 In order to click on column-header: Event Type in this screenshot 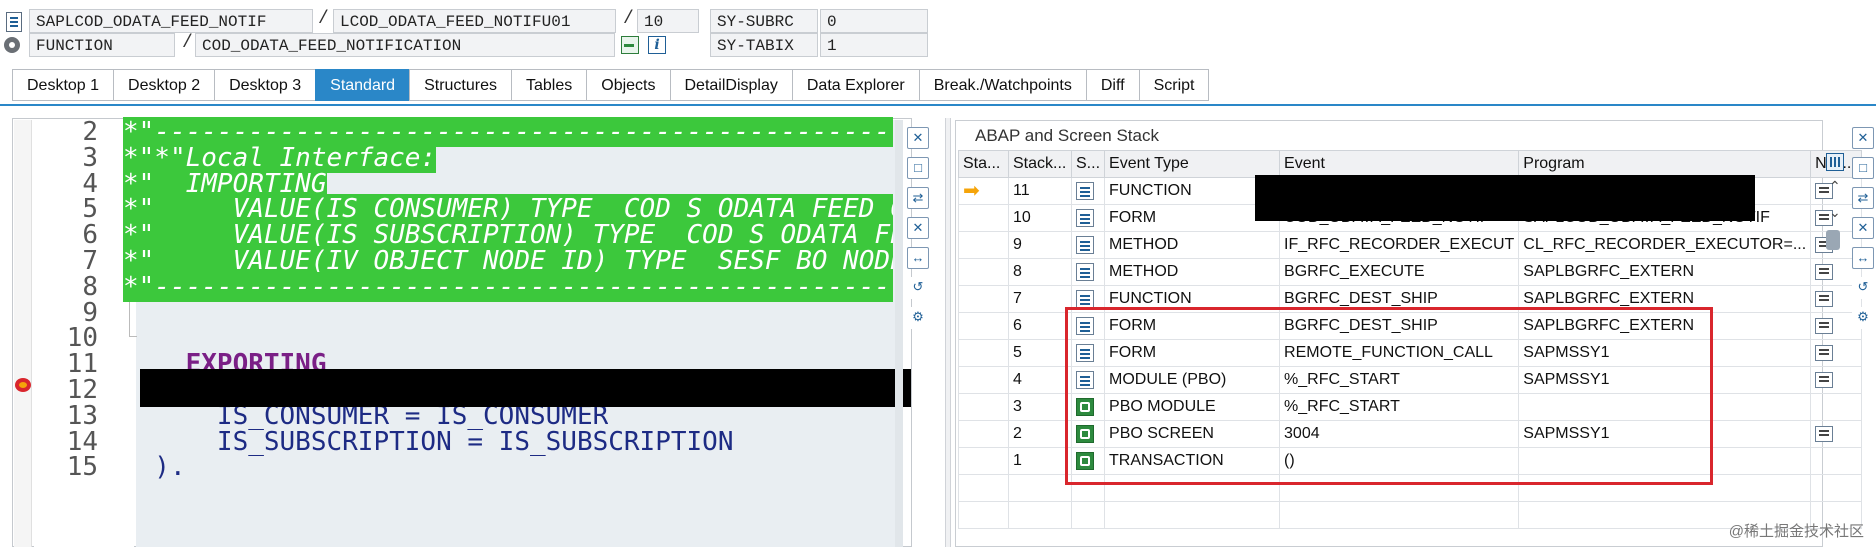, I will do `click(1192, 164)`.